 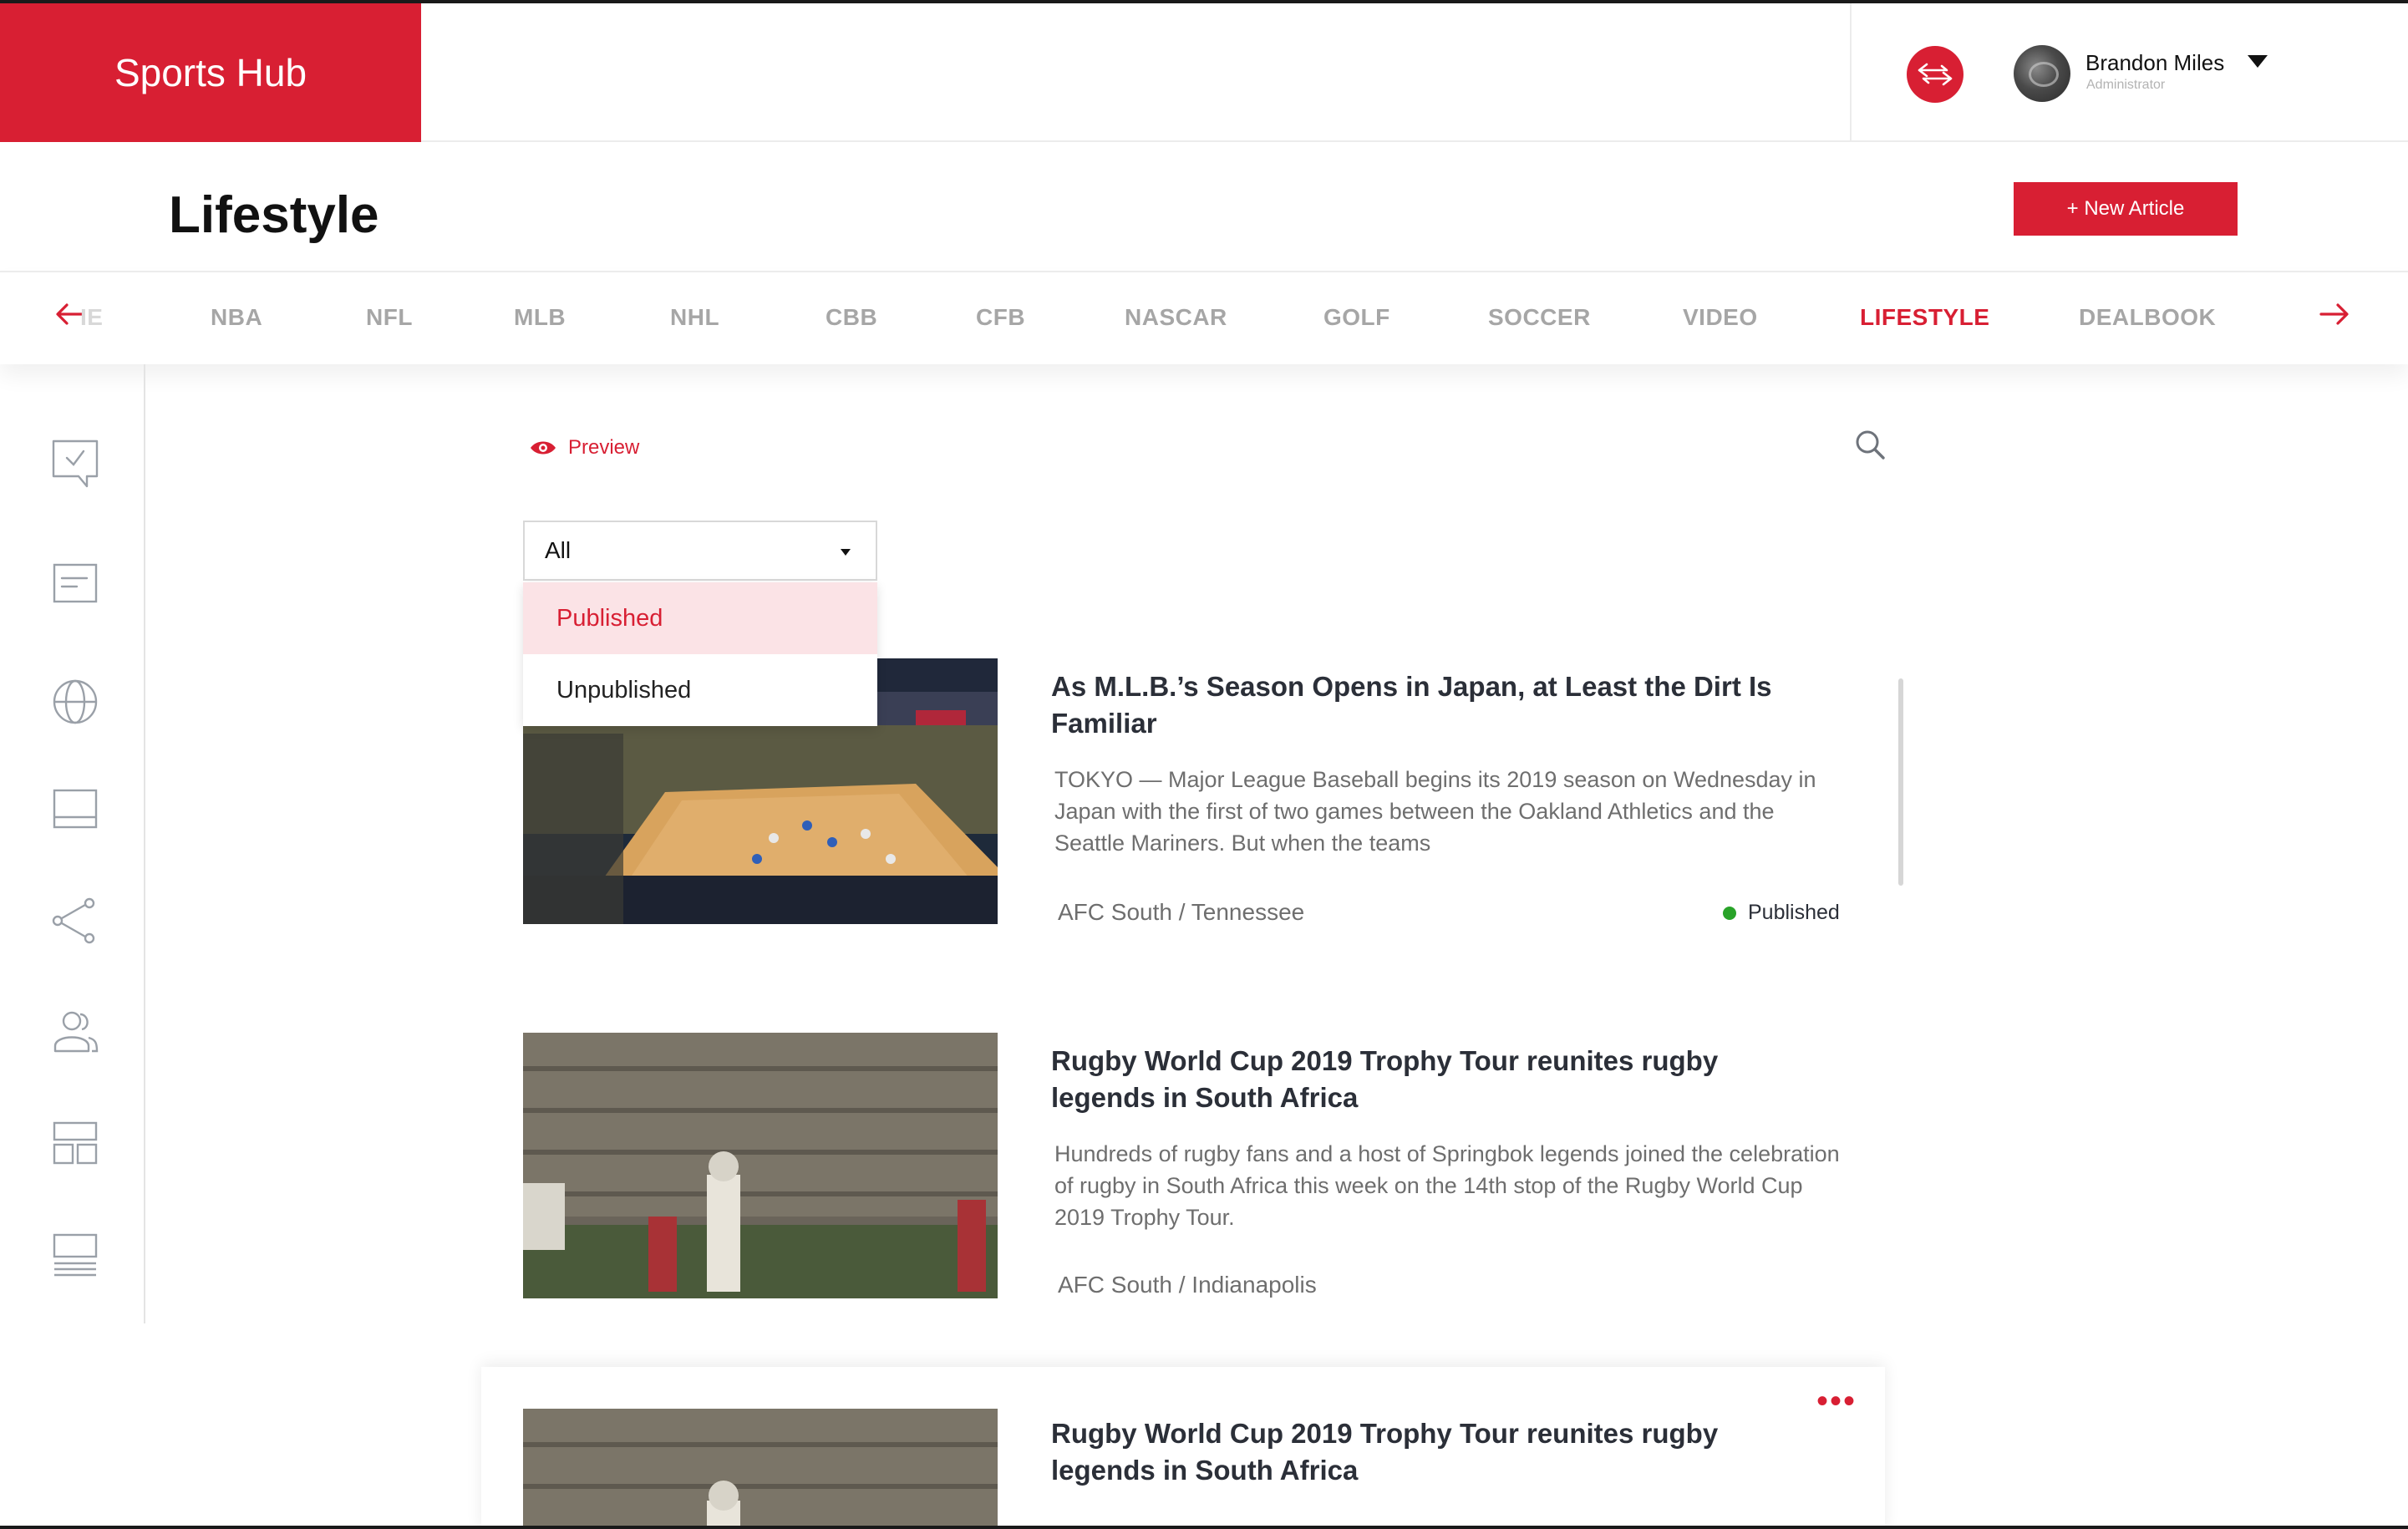 What do you see at coordinates (75, 921) in the screenshot?
I see `share-icon` at bounding box center [75, 921].